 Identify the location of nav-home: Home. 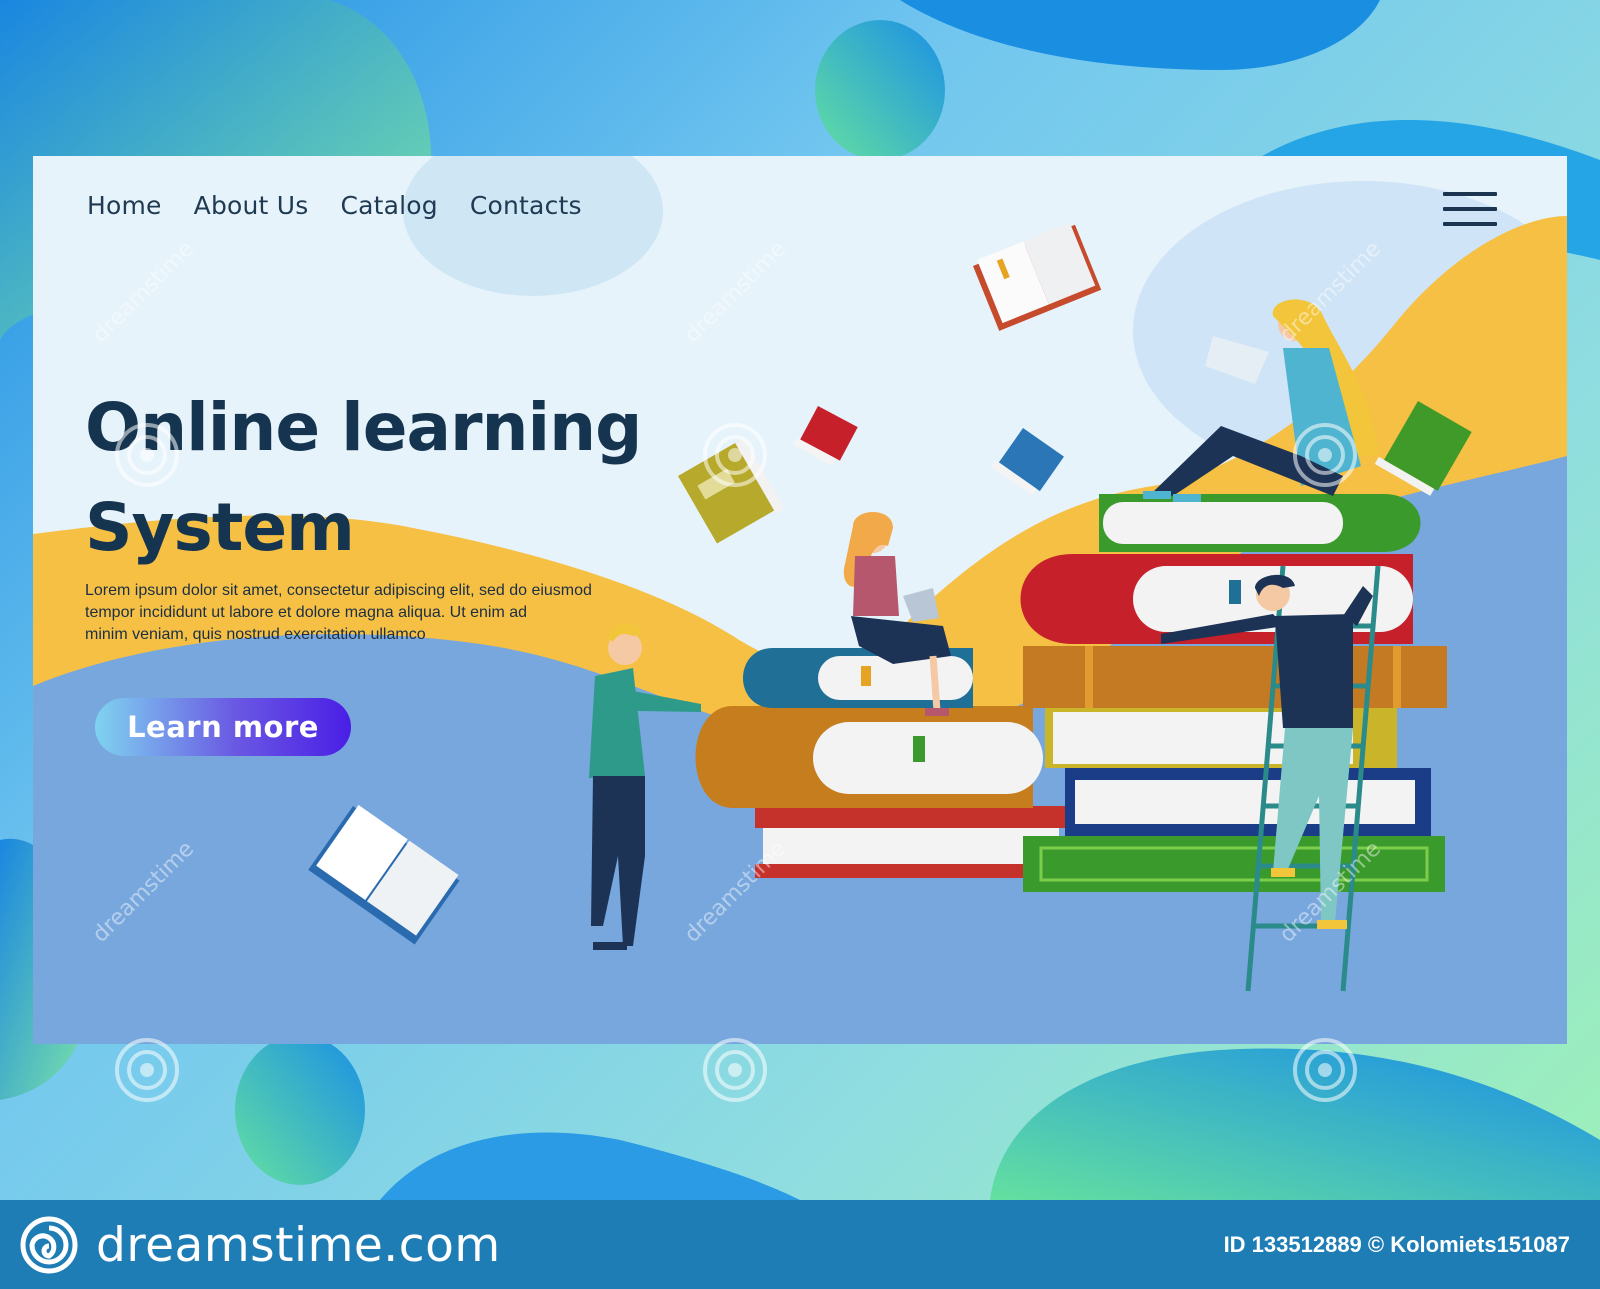
(124, 205).